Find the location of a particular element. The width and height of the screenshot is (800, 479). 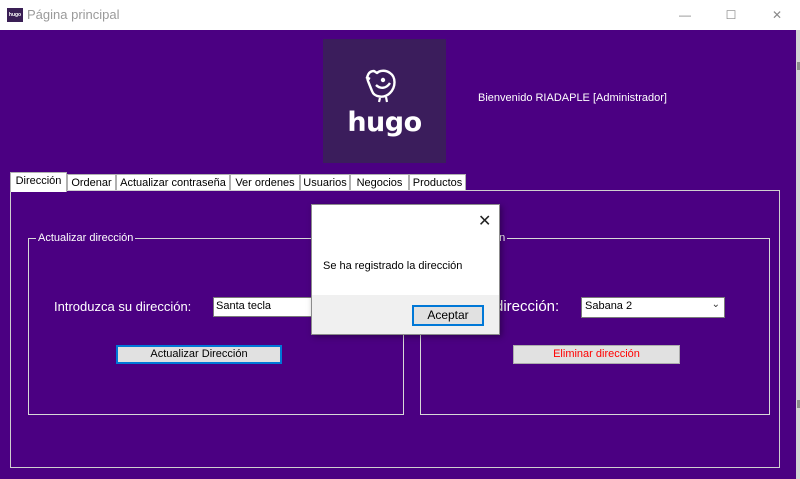

update-address-button: Actualizar Dirección is located at coordinates (199, 354).